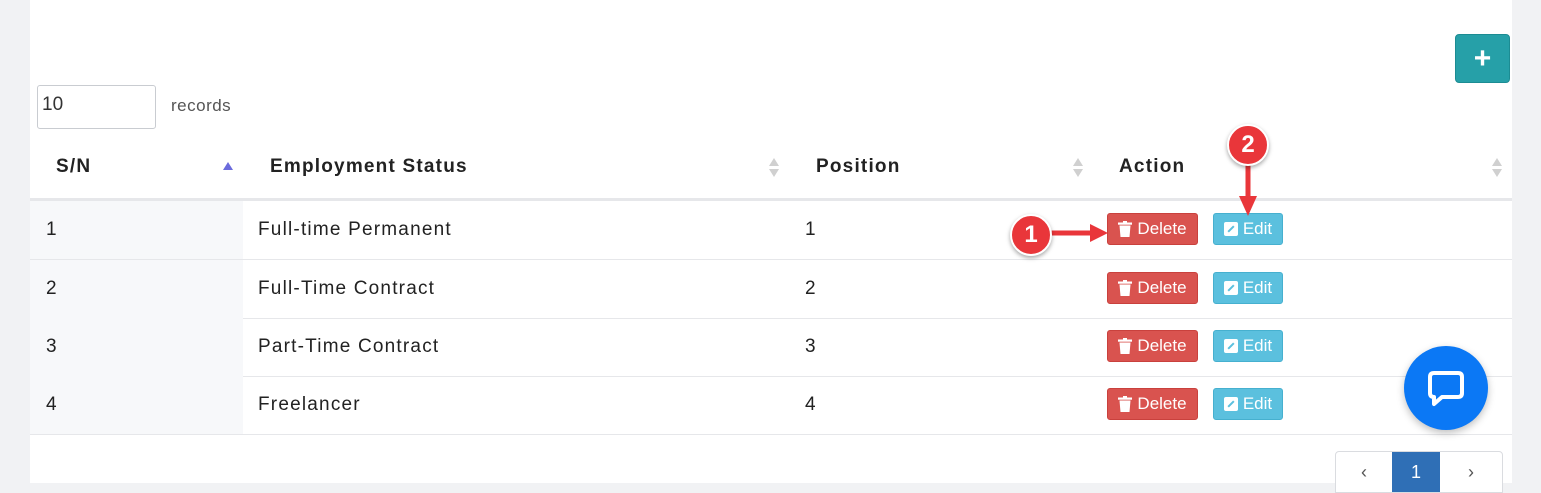 The image size is (1541, 493). I want to click on cell-status: Full-Time Contract, so click(347, 288).